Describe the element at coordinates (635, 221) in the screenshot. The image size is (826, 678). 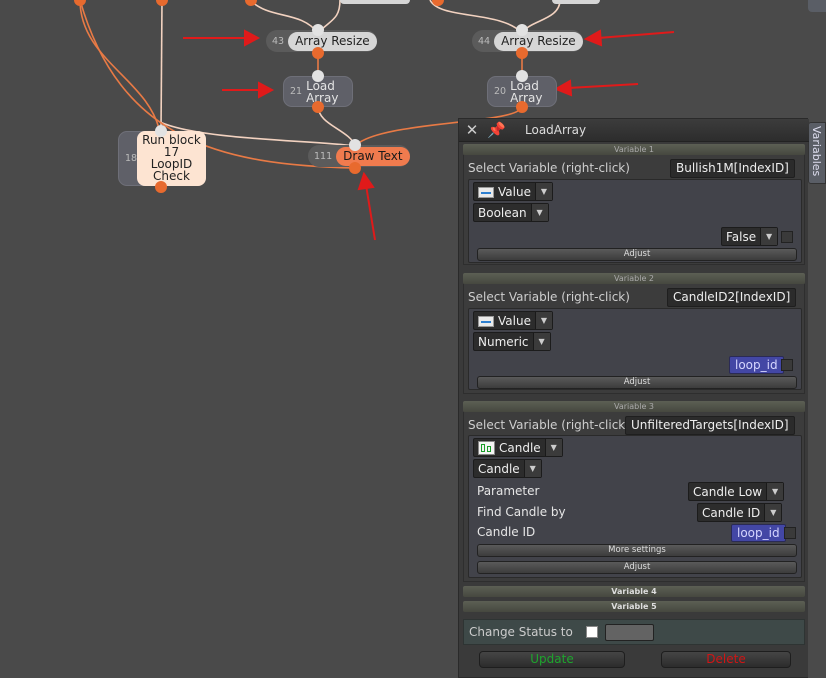
I see `variable-settings: Value ▼ Boolean ▼ False ▼ Adjust` at that location.